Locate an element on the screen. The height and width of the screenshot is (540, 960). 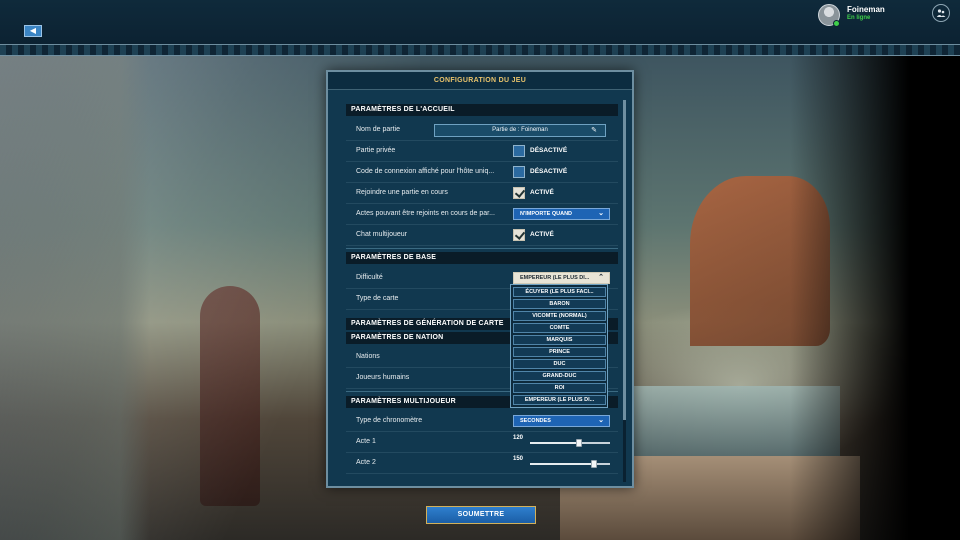
section-lobby: PARAMÈTRES DE L'ACCUEIL is located at coordinates (482, 110).